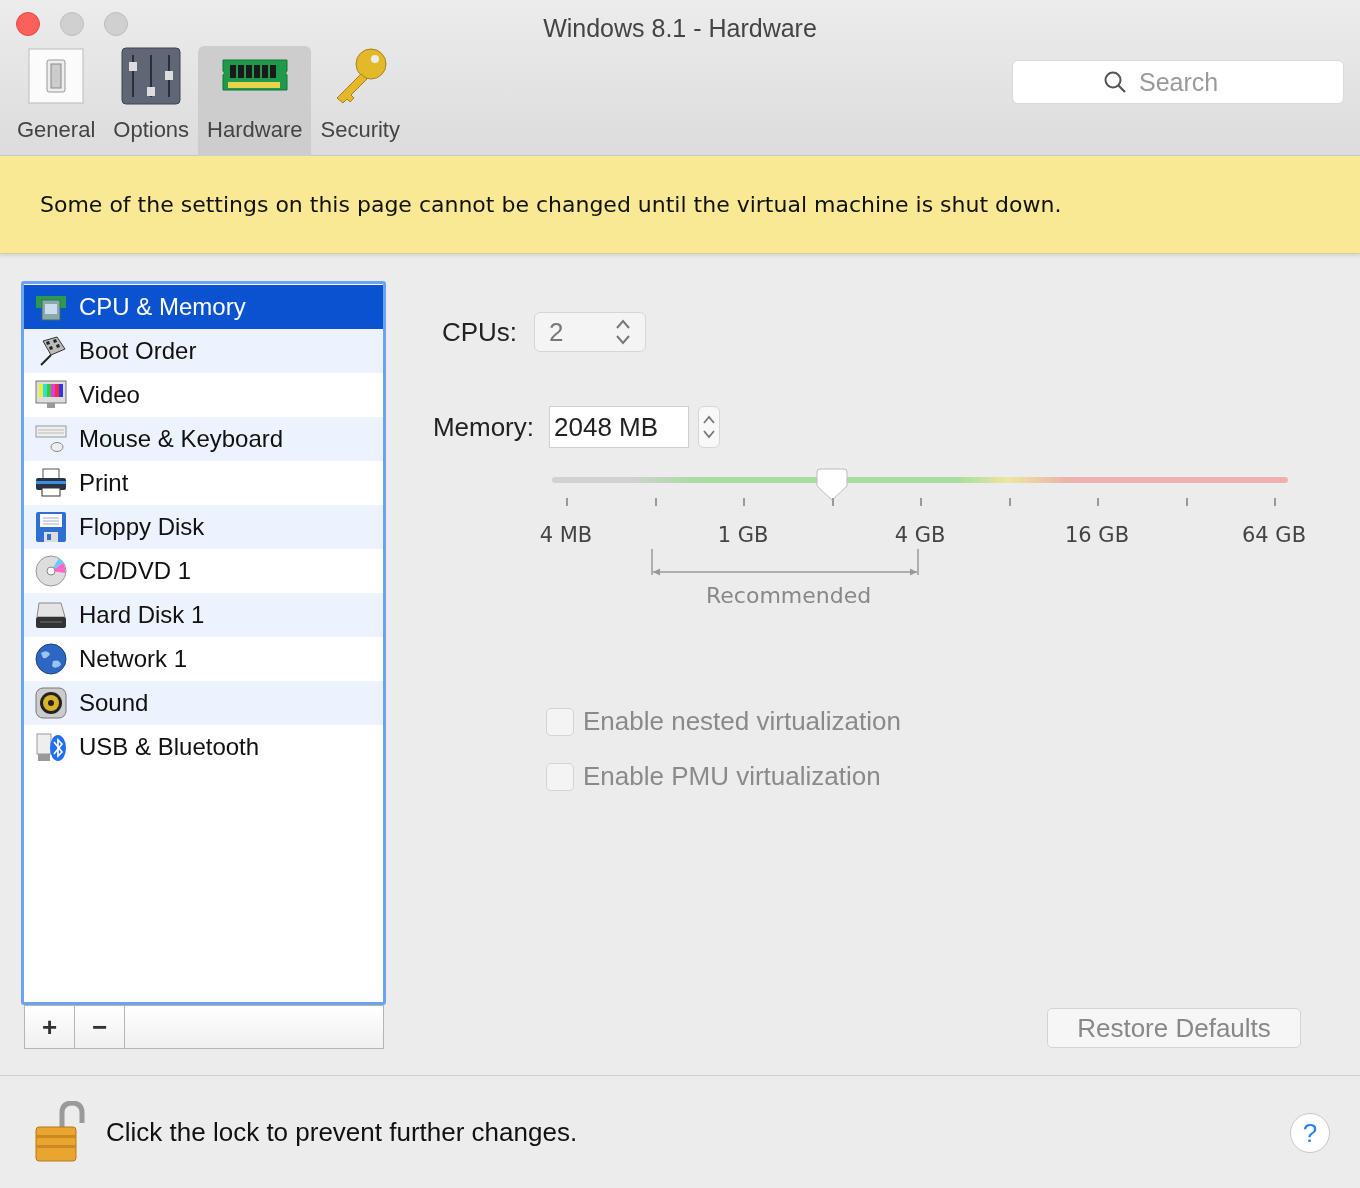  What do you see at coordinates (743, 535) in the screenshot?
I see `scale-label: 1 GB` at bounding box center [743, 535].